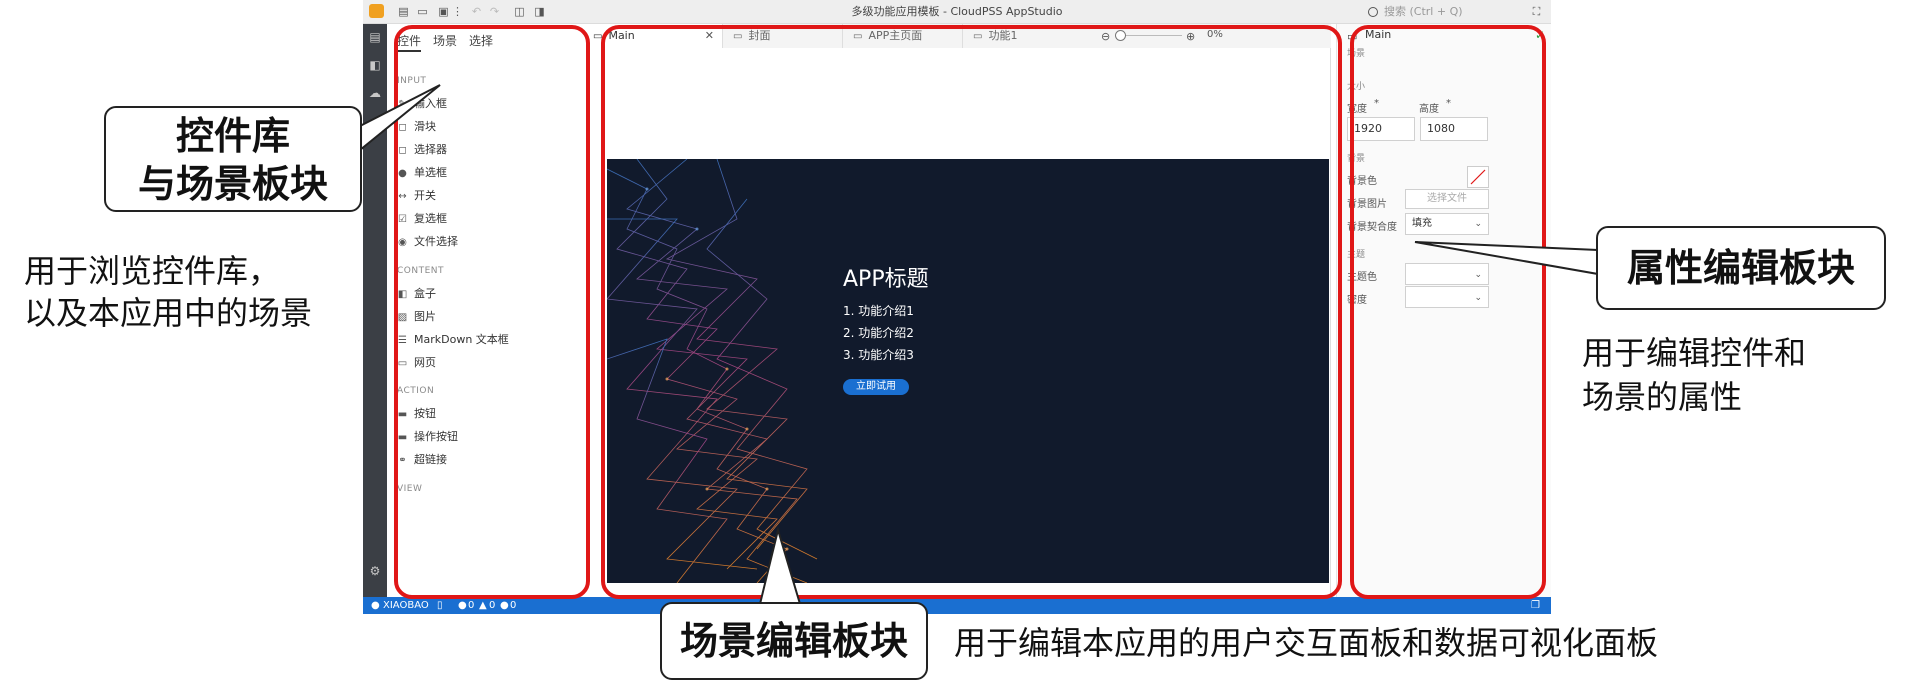 This screenshot has height=684, width=1927. Describe the element at coordinates (232, 184) in the screenshot. I see `library-callout-line2: 与场景板块` at that location.